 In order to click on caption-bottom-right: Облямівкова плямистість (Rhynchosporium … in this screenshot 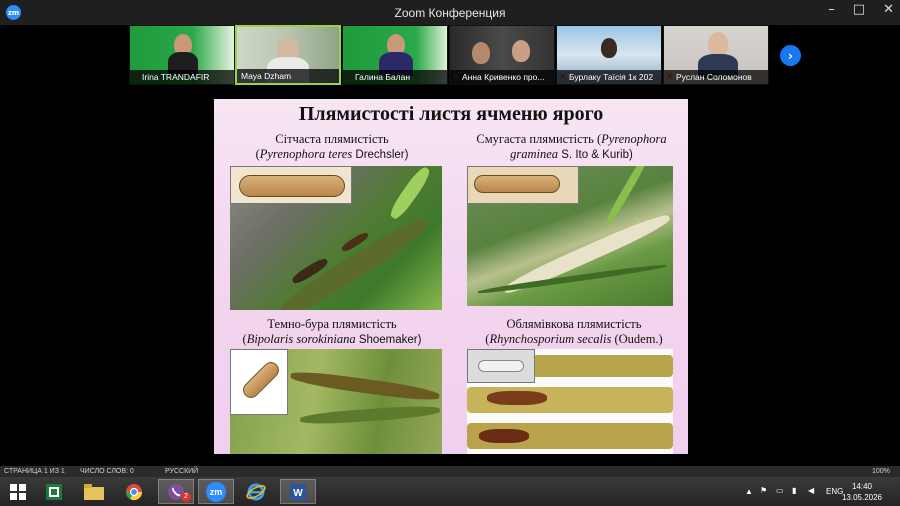, I will do `click(574, 332)`.